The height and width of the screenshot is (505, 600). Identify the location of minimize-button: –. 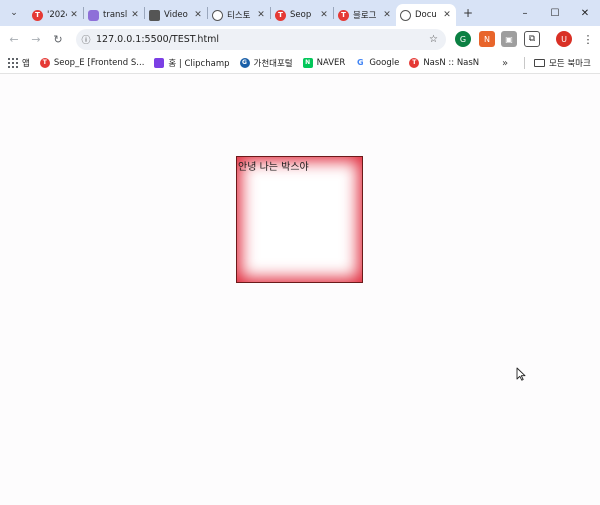
(525, 13).